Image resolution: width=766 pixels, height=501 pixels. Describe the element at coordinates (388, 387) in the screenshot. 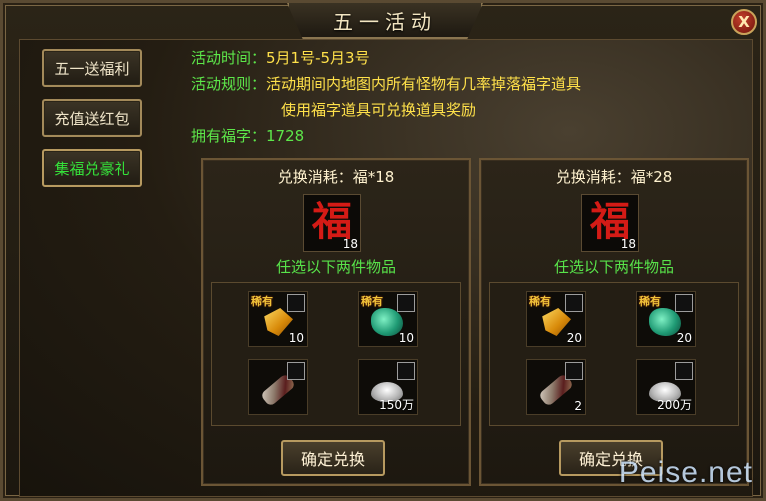

I see `reward-item-slot: 150万` at that location.